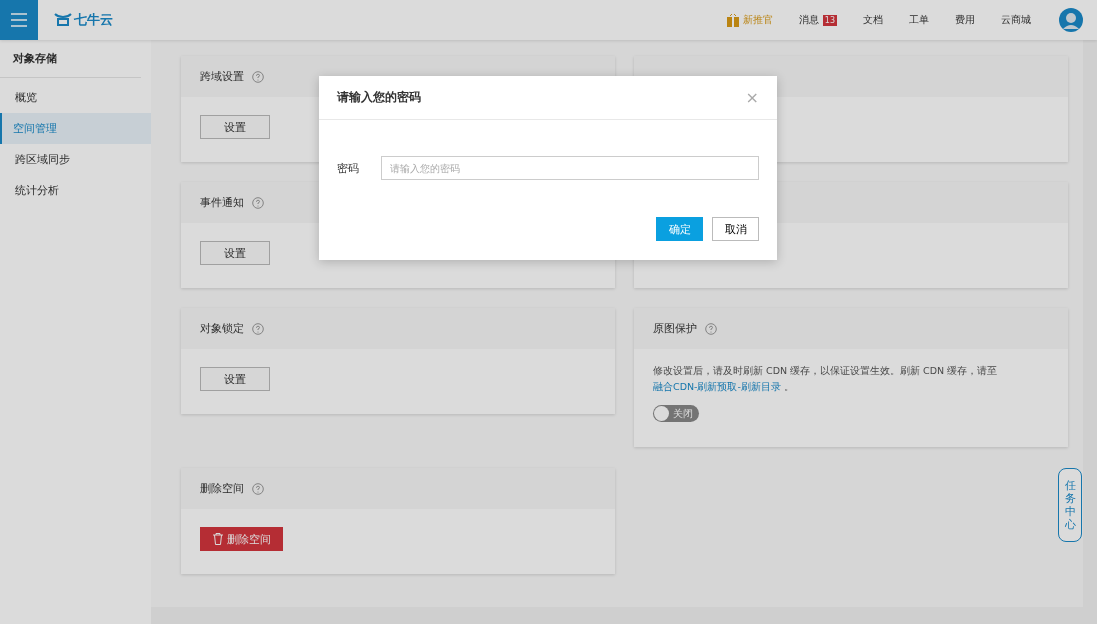 The image size is (1097, 624). What do you see at coordinates (75, 97) in the screenshot?
I see `sidebar-item: 概览` at bounding box center [75, 97].